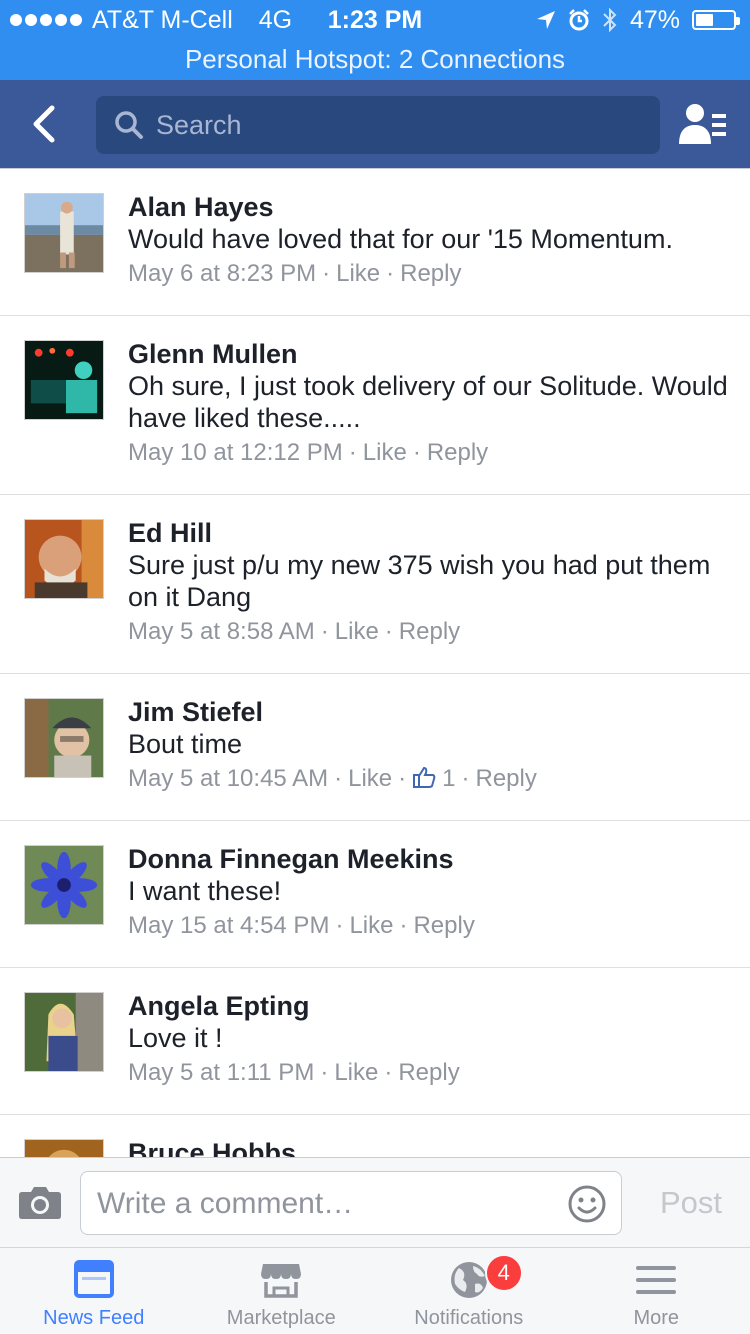 This screenshot has height=1334, width=750. What do you see at coordinates (391, 125) in the screenshot?
I see `search-input` at bounding box center [391, 125].